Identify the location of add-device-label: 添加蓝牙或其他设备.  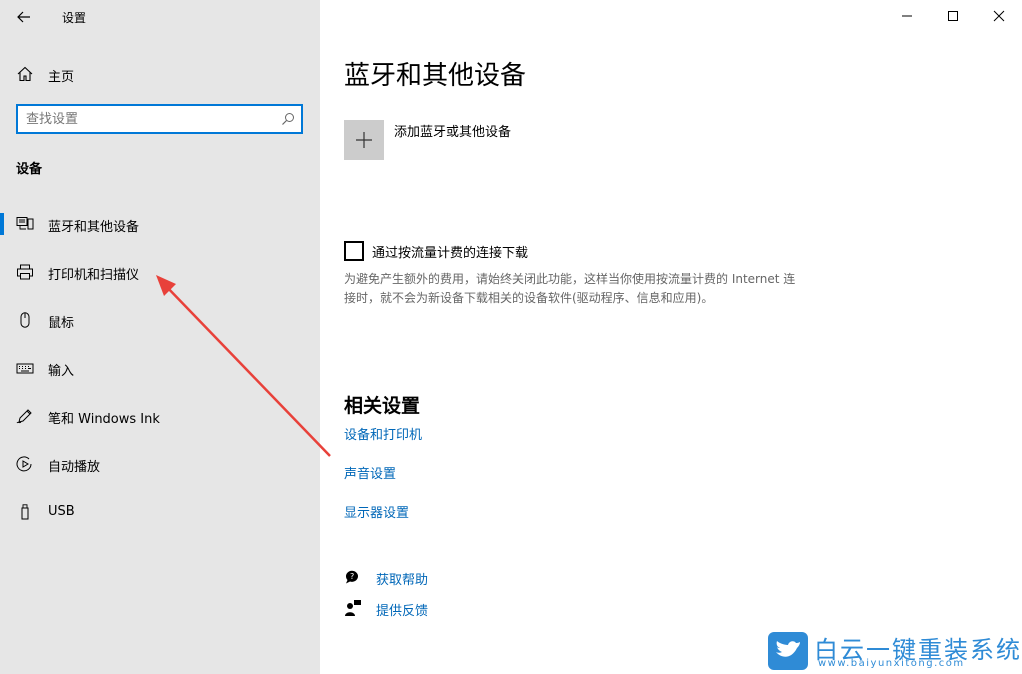
(452, 130).